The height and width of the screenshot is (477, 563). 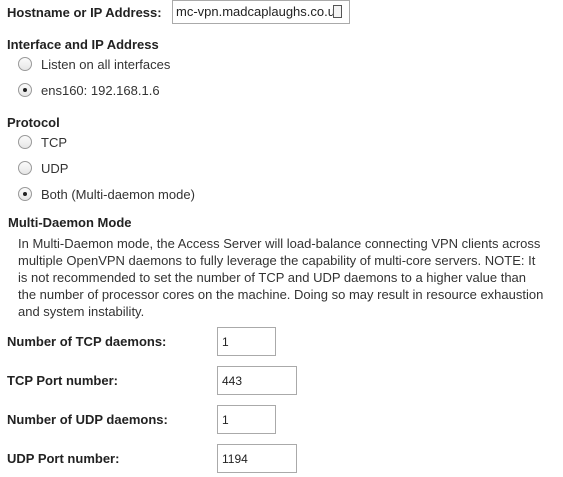 I want to click on multi-daemon-heading: Multi-Daemon Mode, so click(x=70, y=222).